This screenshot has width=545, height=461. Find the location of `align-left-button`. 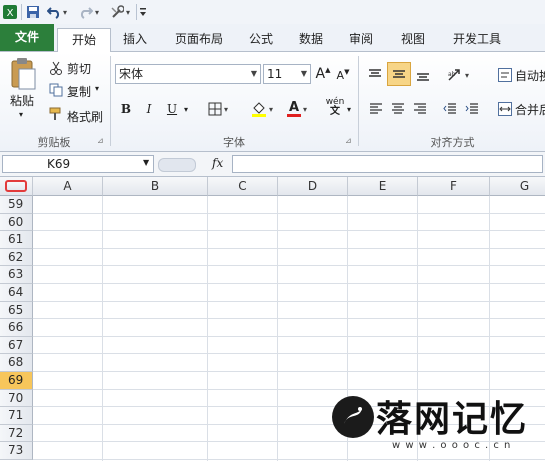

align-left-button is located at coordinates (376, 109).